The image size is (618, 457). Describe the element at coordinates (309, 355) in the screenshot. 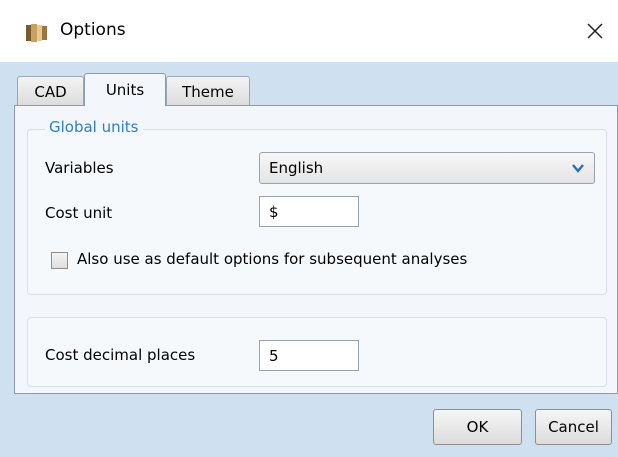

I see `cost-decimal-places-input: 5` at that location.